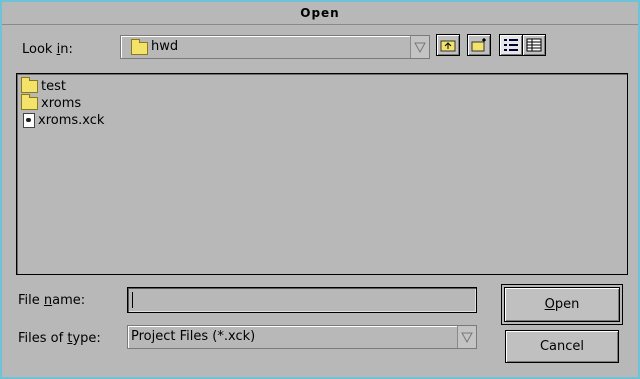  I want to click on list-item: test, so click(43, 85).